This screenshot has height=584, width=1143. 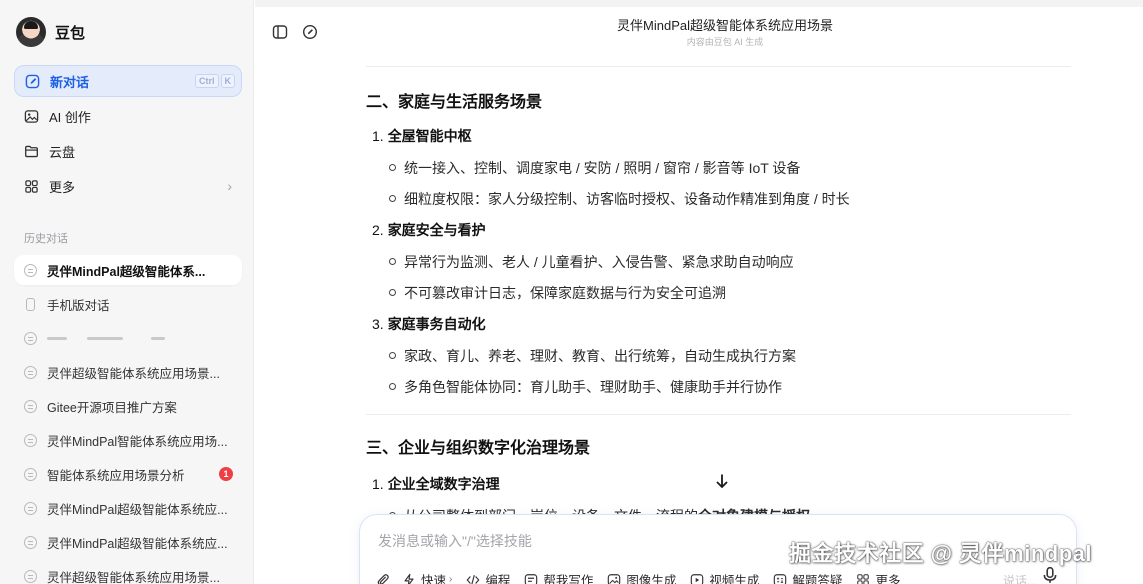 I want to click on ai-generated-note: 内容由豆包 AI 生成, so click(x=725, y=42).